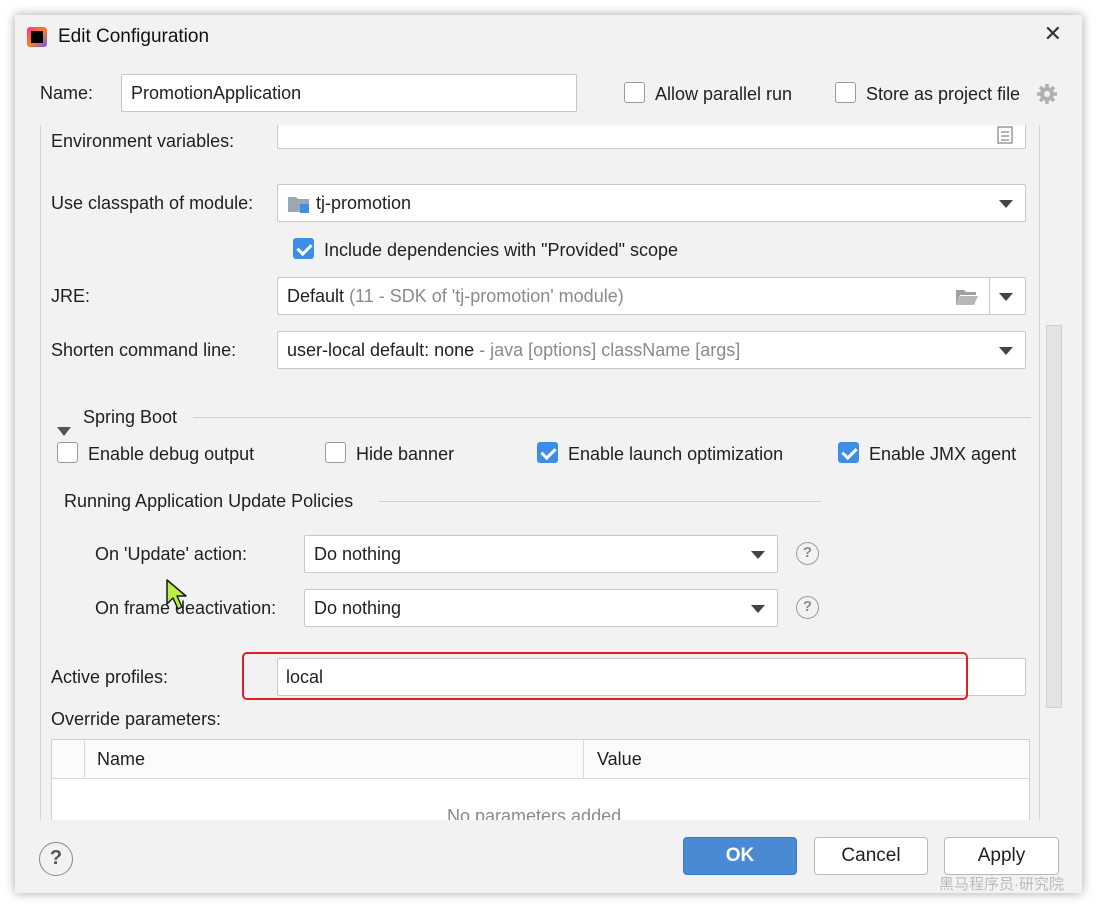 This screenshot has width=1097, height=909. Describe the element at coordinates (298, 205) in the screenshot. I see `module-folder-icon` at that location.